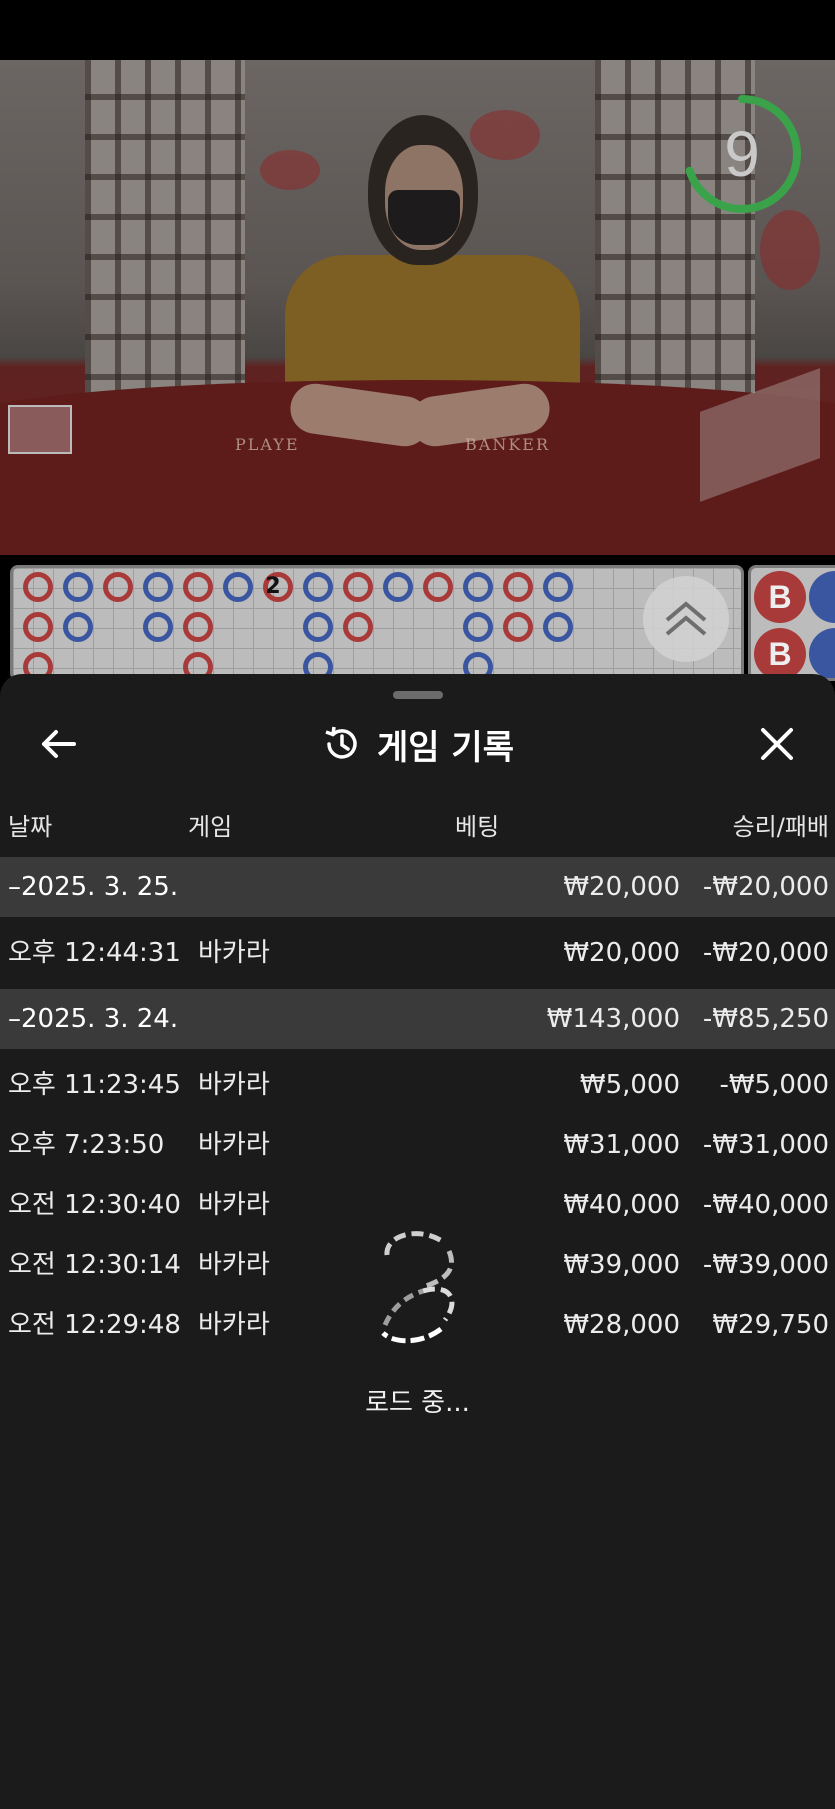 This screenshot has height=1809, width=835. Describe the element at coordinates (86, 1145) in the screenshot. I see `row-time: 오후 7:23:50` at that location.